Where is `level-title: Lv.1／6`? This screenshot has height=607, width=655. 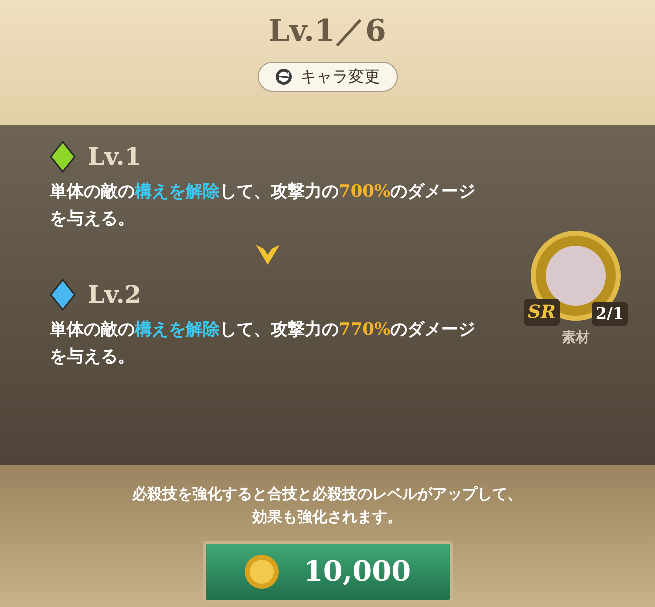 level-title: Lv.1／6 is located at coordinates (327, 32).